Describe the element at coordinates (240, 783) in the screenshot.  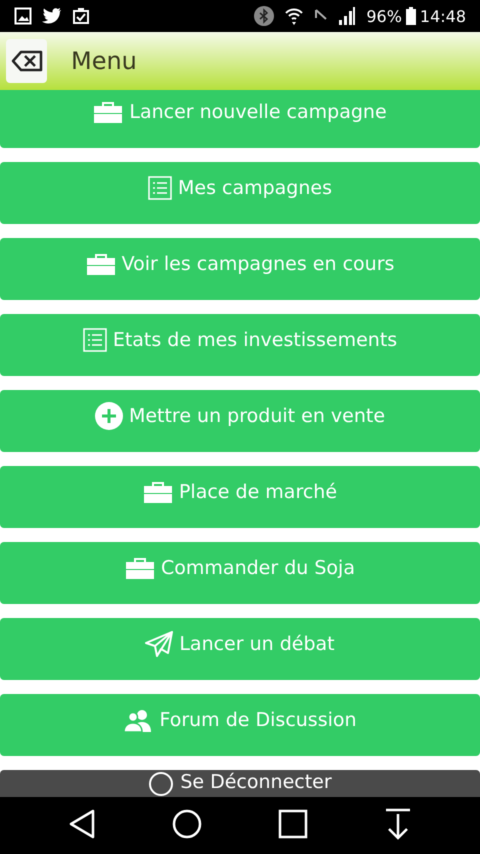
I see `logout-button: Se Déconnecter` at that location.